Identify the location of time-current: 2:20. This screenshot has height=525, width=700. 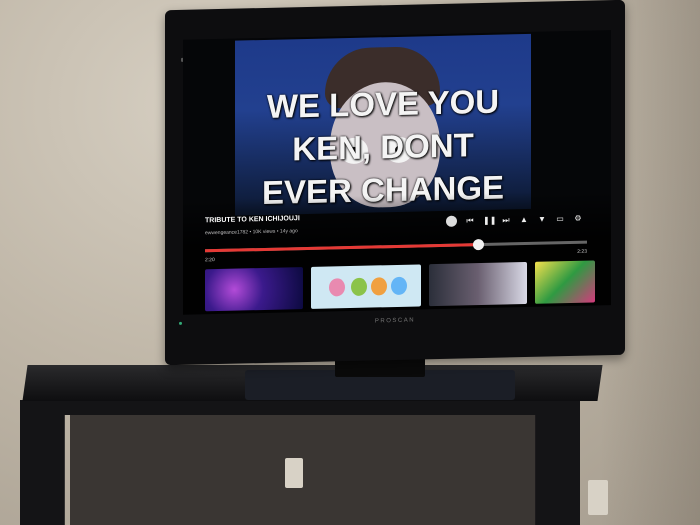
(210, 260).